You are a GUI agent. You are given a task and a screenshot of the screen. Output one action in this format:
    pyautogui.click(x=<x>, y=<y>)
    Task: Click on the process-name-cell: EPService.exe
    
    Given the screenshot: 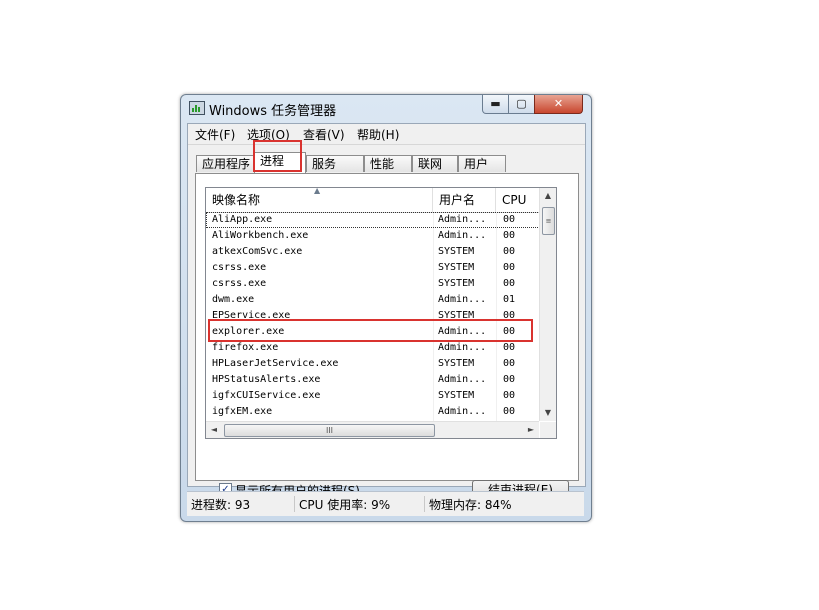 What is the action you would take?
    pyautogui.click(x=251, y=315)
    